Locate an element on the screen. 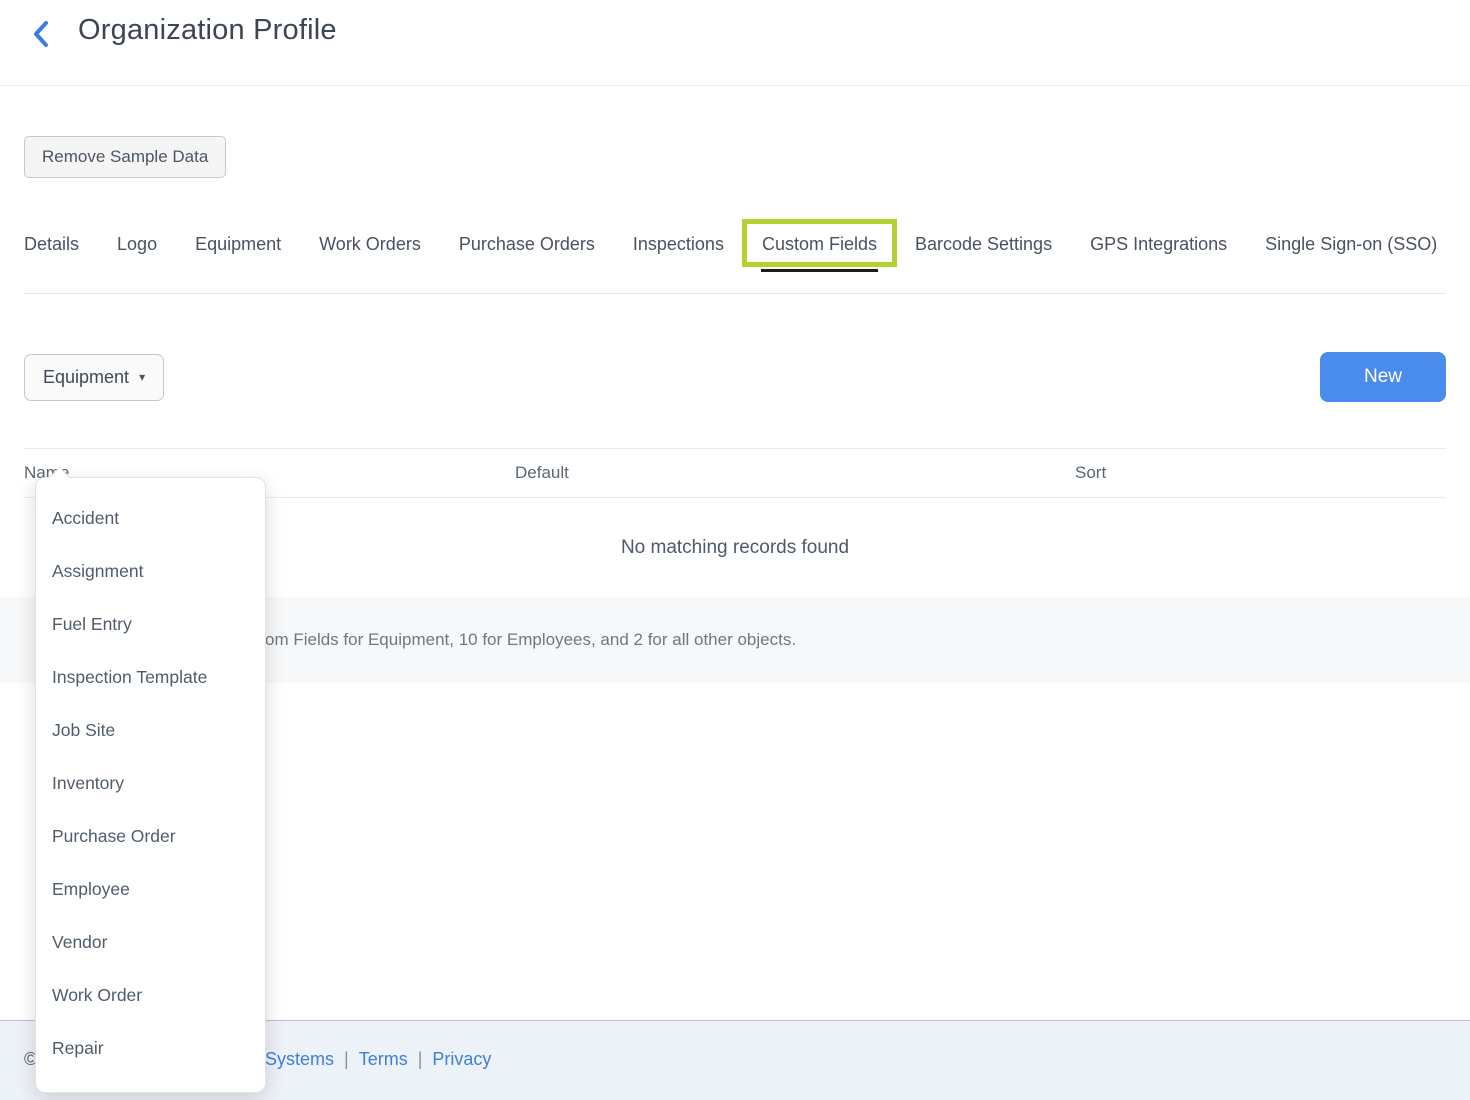 This screenshot has height=1100, width=1470. back-button is located at coordinates (41, 34).